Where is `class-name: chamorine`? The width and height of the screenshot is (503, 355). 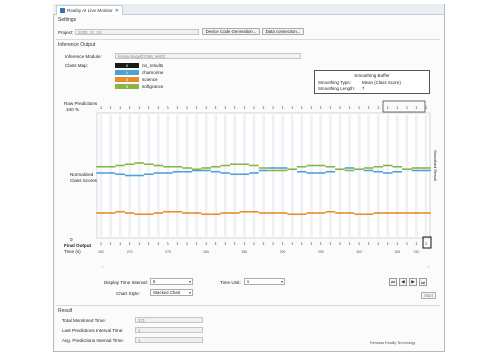 class-name: chamorine is located at coordinates (153, 72).